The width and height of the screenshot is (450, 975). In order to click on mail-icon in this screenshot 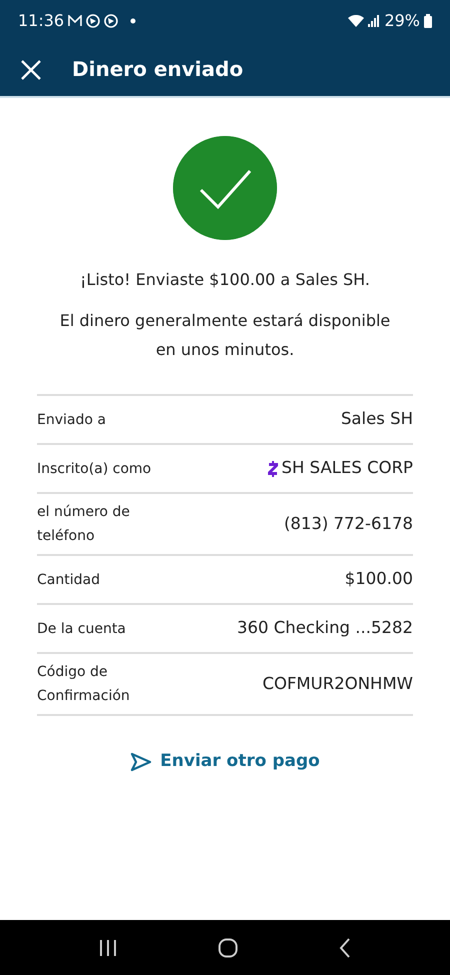, I will do `click(75, 21)`.